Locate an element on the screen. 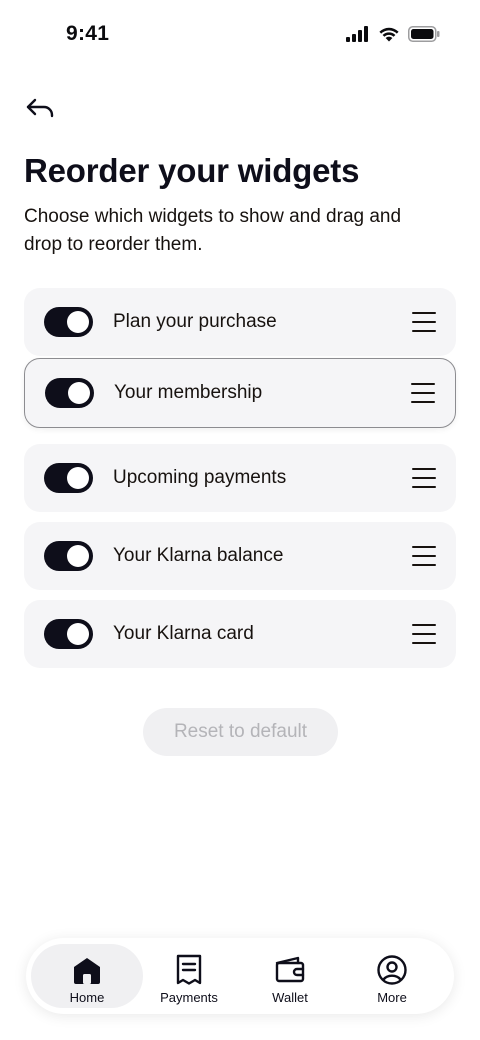 The width and height of the screenshot is (480, 1040). battery-icon is located at coordinates (424, 36).